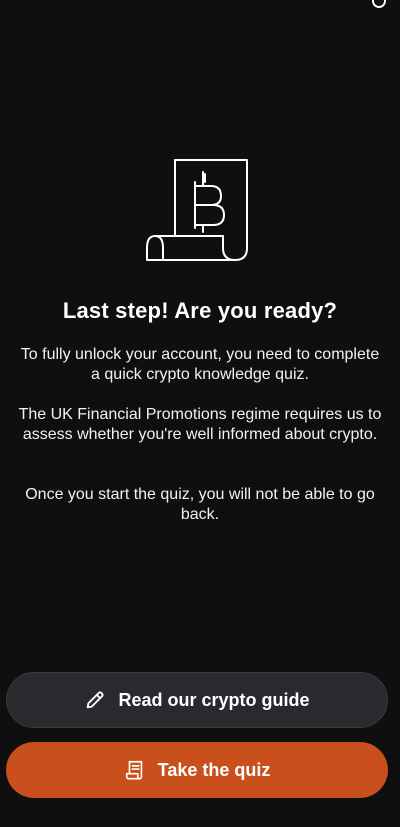 The width and height of the screenshot is (400, 827). I want to click on bitcoin-document-icon, so click(197, 210).